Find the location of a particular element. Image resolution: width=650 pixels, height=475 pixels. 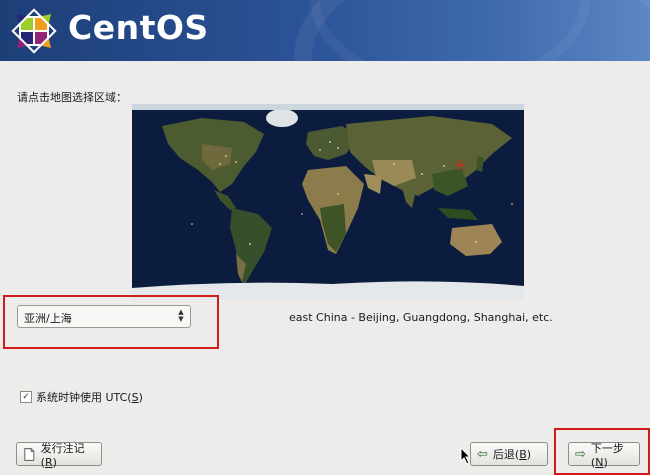

back-label: 后退(B) is located at coordinates (512, 454).